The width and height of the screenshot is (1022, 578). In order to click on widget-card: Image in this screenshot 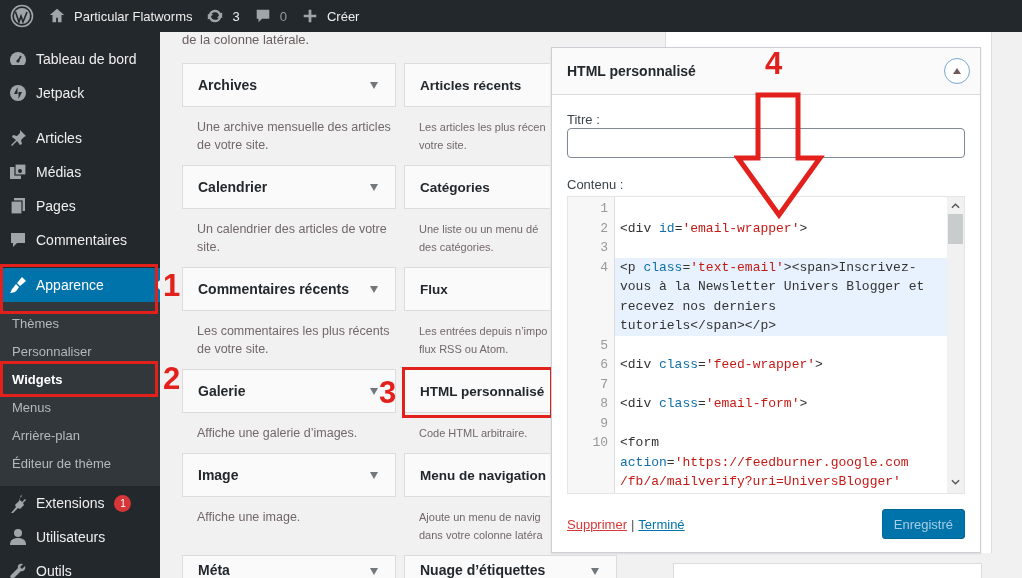, I will do `click(289, 475)`.